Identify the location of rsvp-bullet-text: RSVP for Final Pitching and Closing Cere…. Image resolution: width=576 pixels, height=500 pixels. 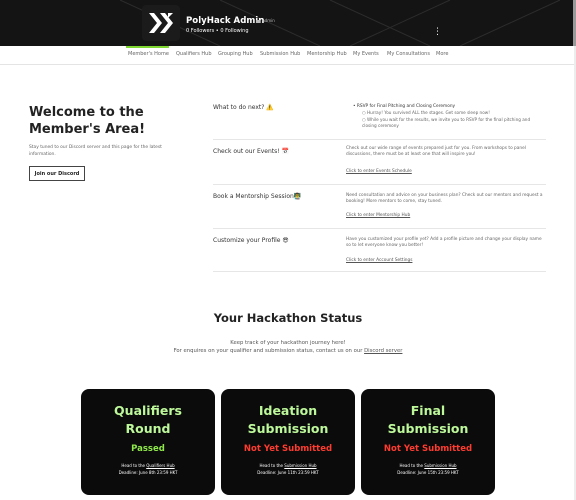
(406, 106).